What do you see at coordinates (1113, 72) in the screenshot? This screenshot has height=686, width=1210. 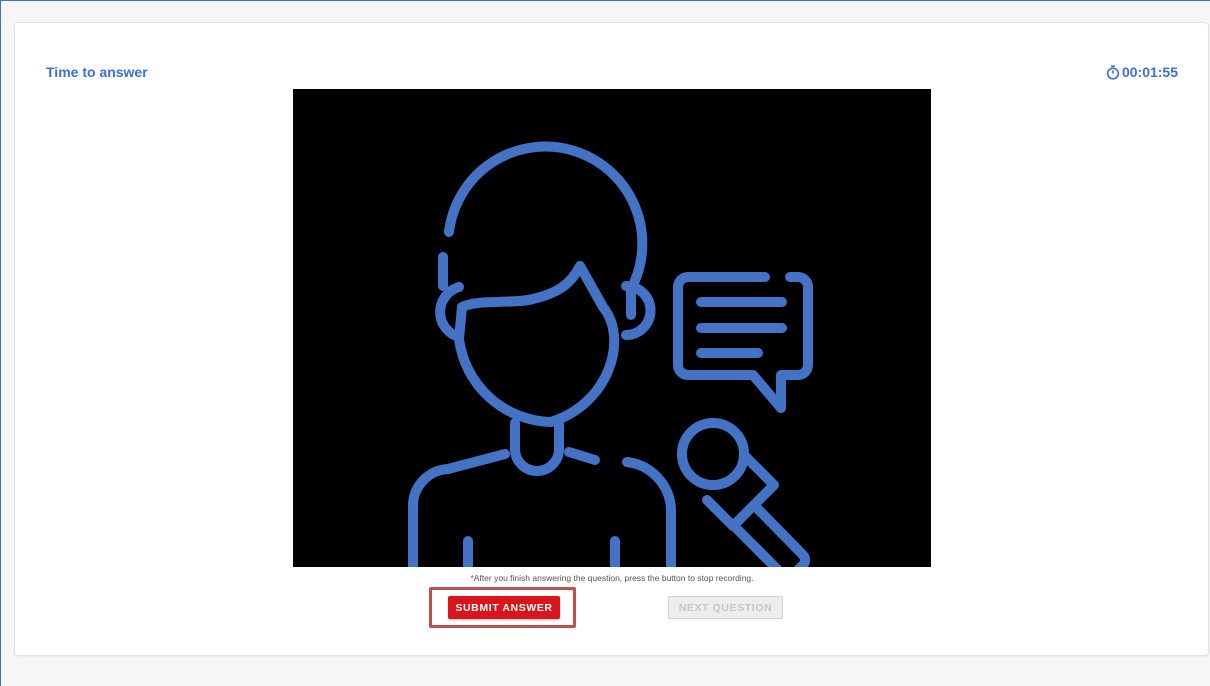 I see `stopwatch-icon` at bounding box center [1113, 72].